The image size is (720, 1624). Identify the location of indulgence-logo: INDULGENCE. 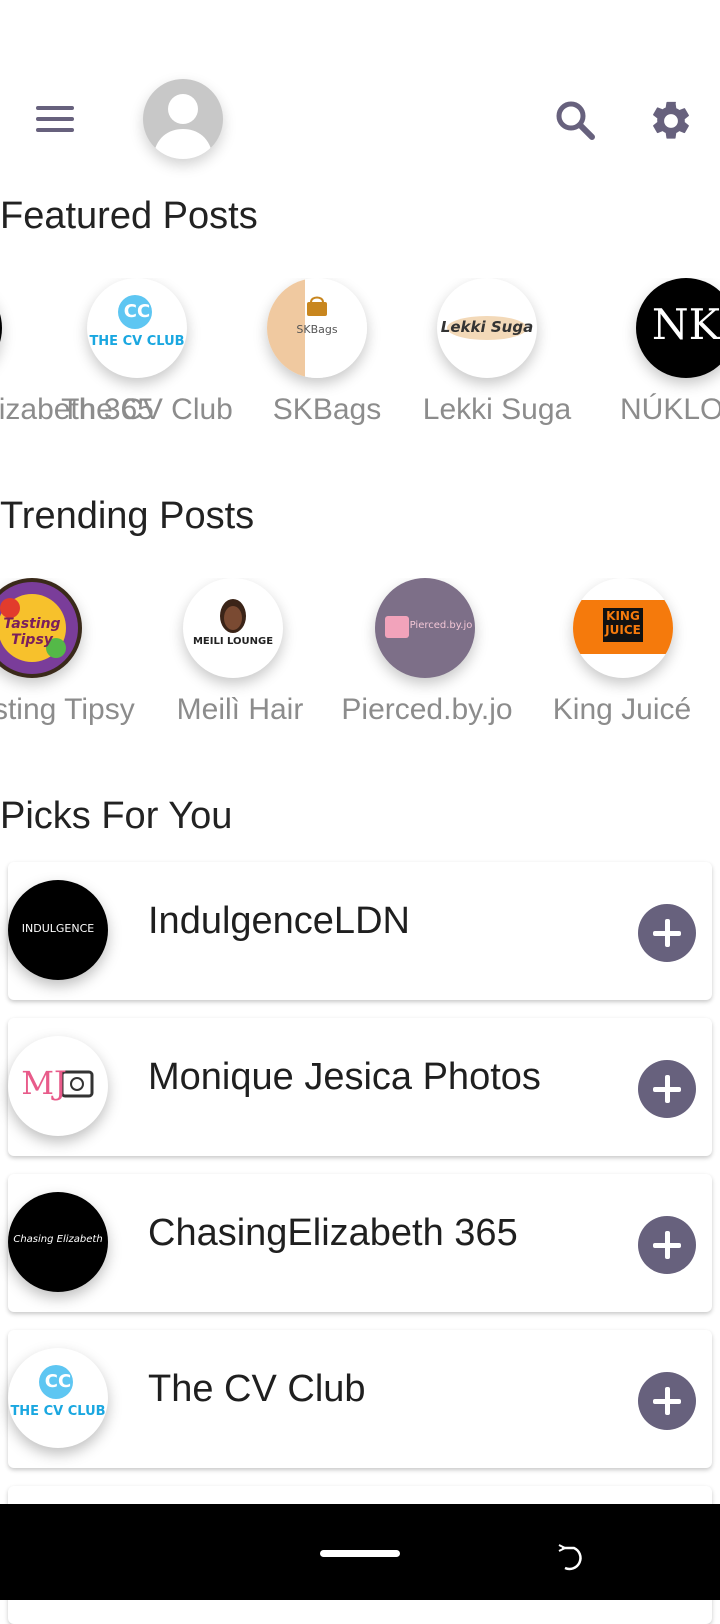
(58, 930).